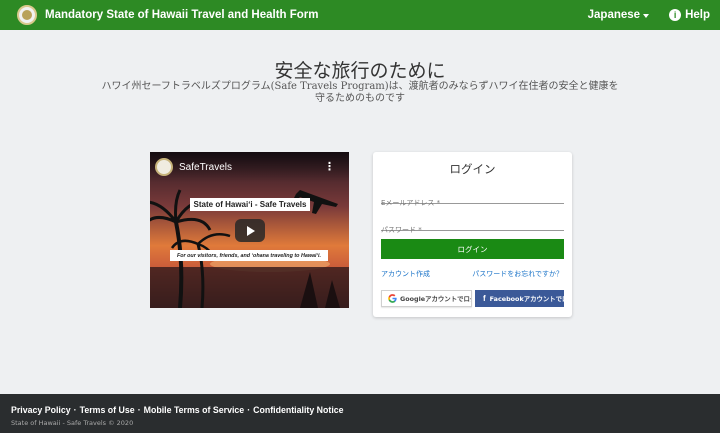 This screenshot has height=433, width=720. What do you see at coordinates (517, 274) in the screenshot?
I see `forgot-password-link: パスワードをお忘れですか？` at bounding box center [517, 274].